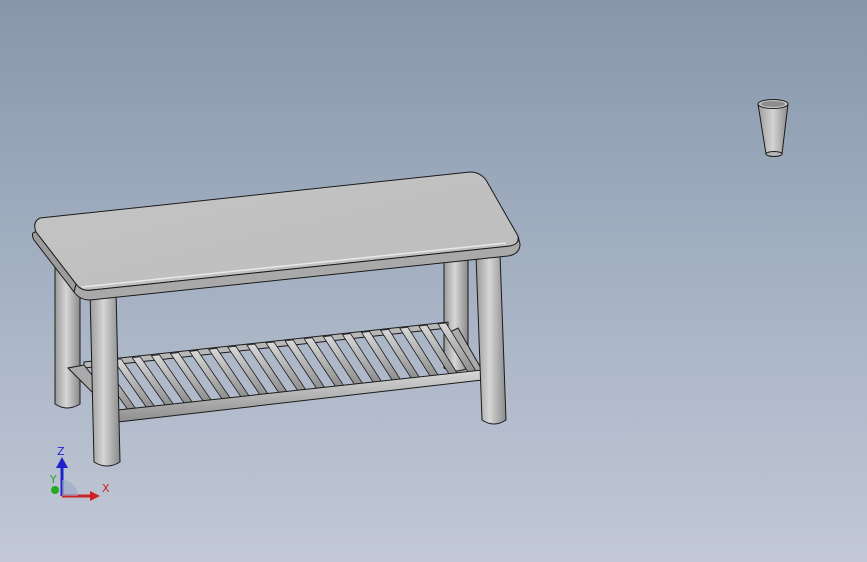 The width and height of the screenshot is (867, 562). Describe the element at coordinates (774, 154) in the screenshot. I see `cup-base` at that location.